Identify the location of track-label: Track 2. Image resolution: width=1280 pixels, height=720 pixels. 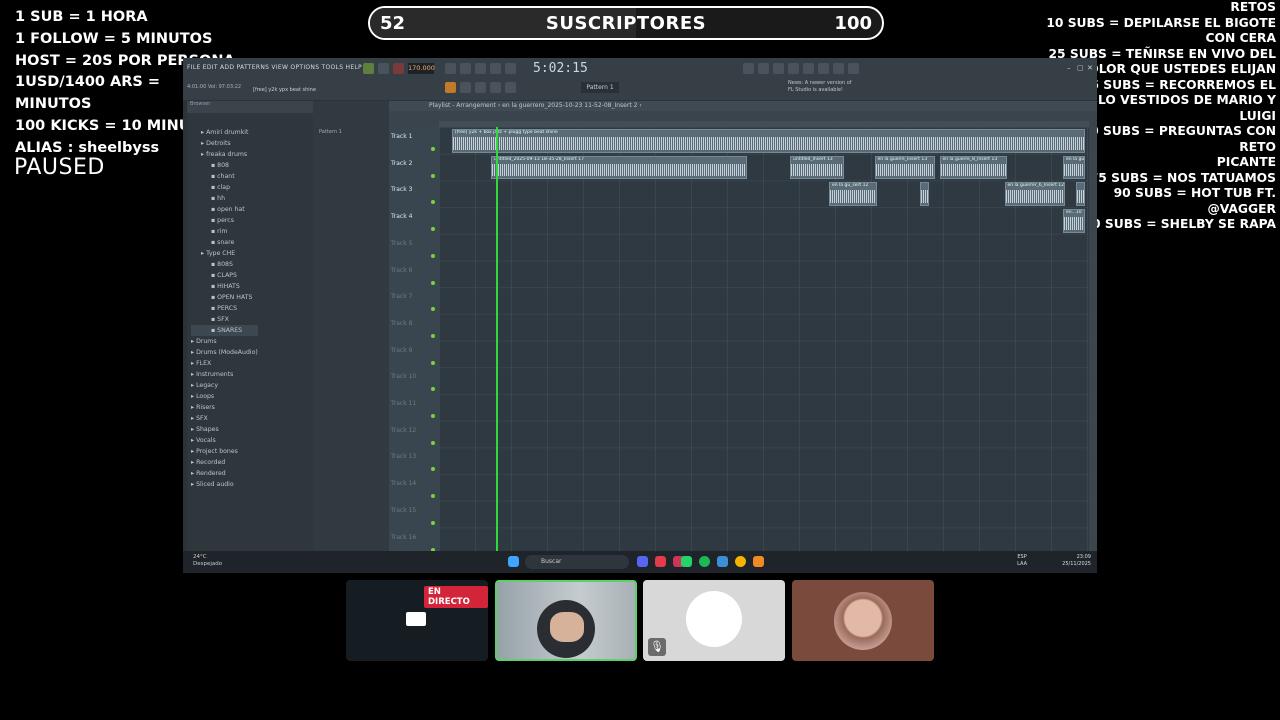
(401, 163).